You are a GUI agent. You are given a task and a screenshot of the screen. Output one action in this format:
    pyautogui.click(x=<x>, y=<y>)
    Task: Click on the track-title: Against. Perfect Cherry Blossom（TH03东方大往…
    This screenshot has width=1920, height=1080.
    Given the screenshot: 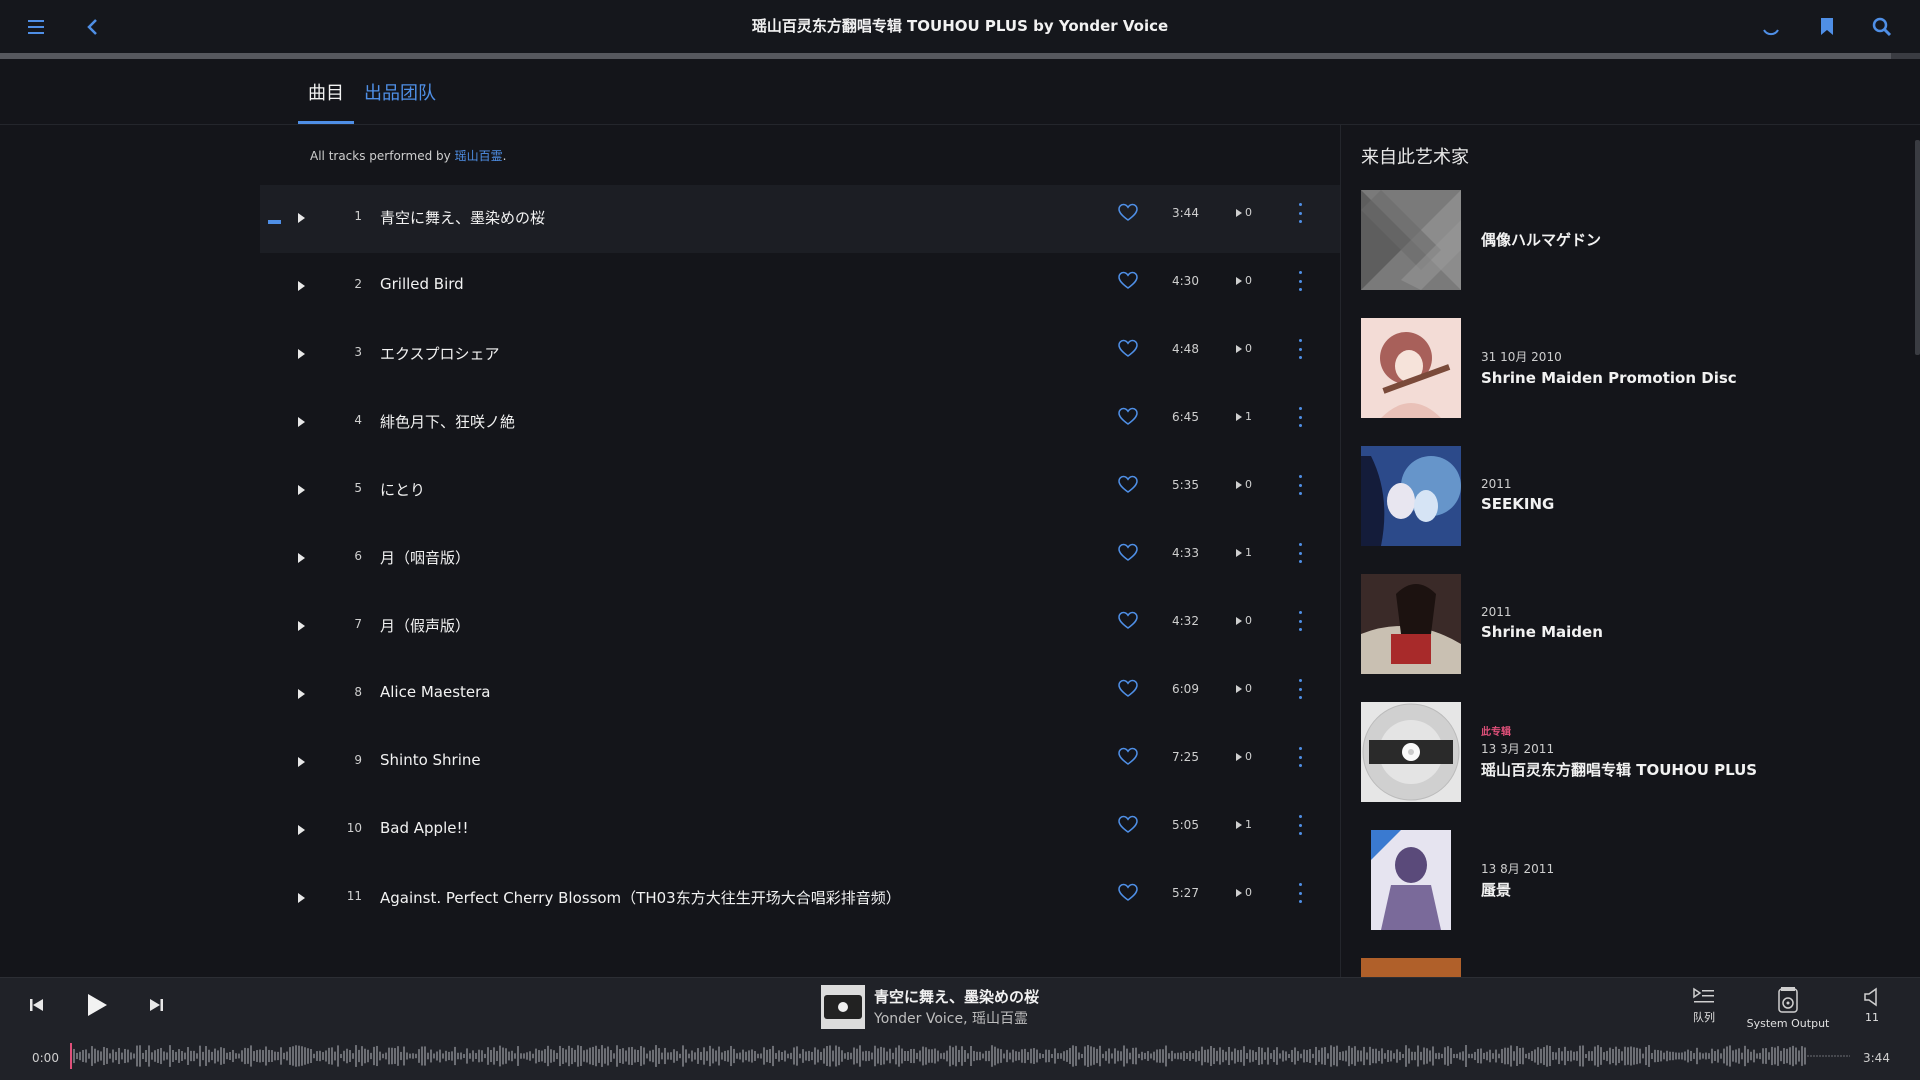 What is the action you would take?
    pyautogui.click(x=640, y=897)
    